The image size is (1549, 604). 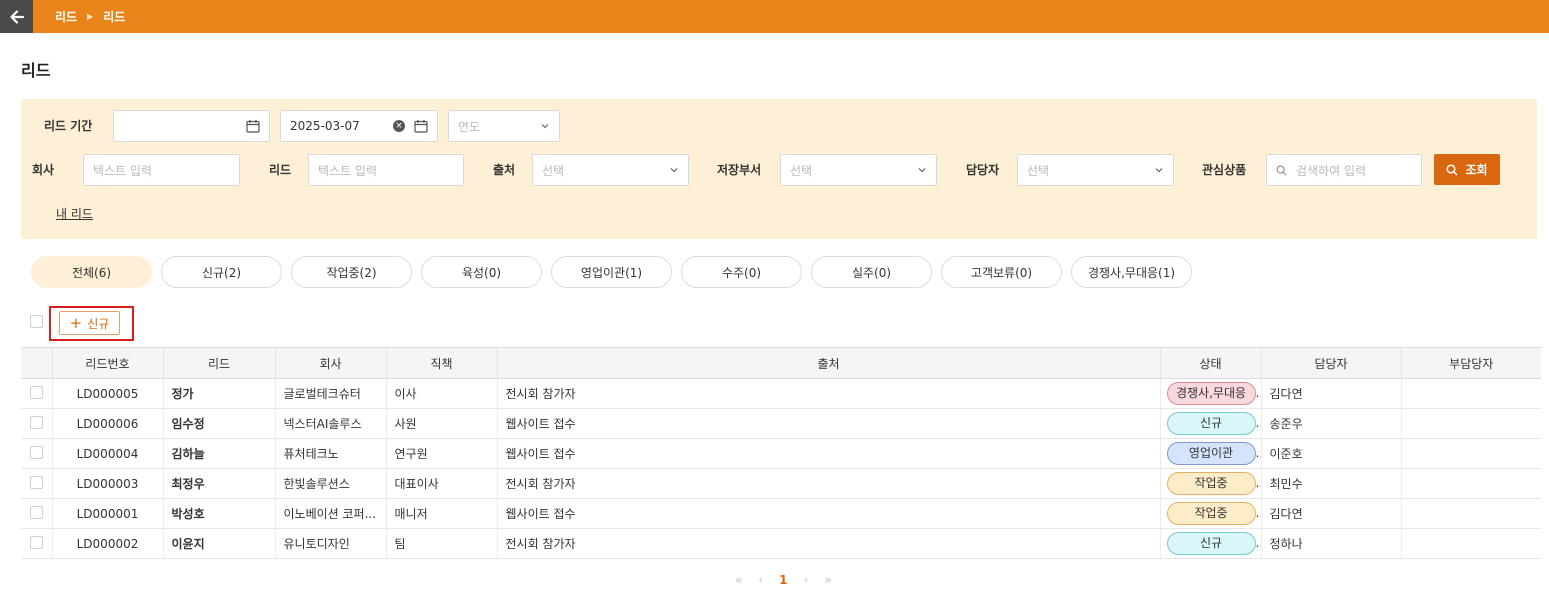 I want to click on company-label: 회사, so click(x=43, y=170).